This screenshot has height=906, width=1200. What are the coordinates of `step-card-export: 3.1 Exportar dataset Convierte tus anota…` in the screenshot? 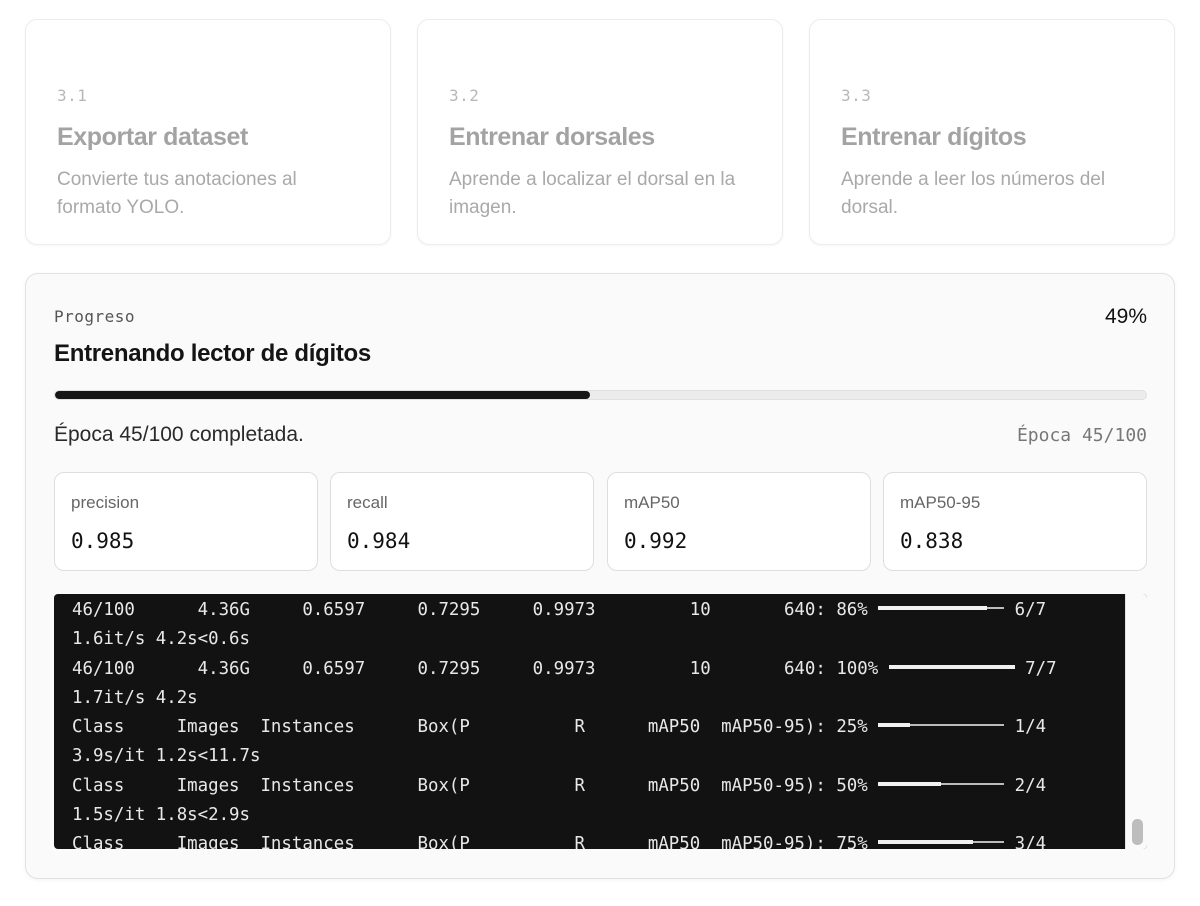 It's located at (208, 132).